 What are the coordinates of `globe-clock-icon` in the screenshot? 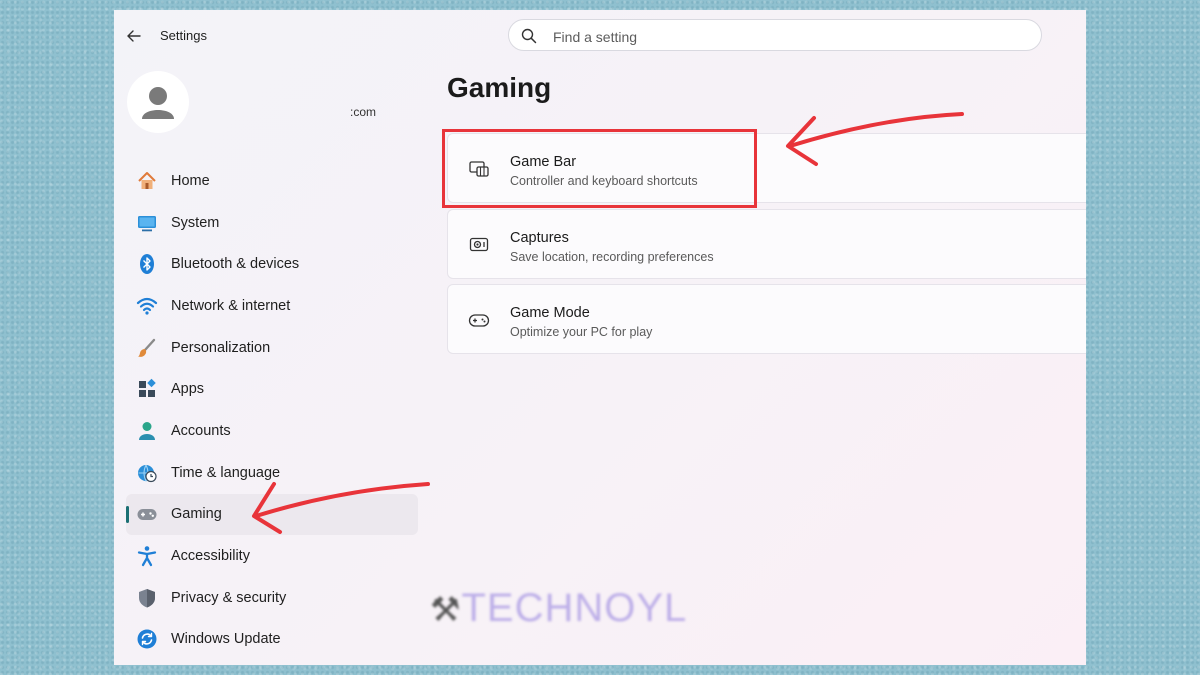 It's located at (147, 473).